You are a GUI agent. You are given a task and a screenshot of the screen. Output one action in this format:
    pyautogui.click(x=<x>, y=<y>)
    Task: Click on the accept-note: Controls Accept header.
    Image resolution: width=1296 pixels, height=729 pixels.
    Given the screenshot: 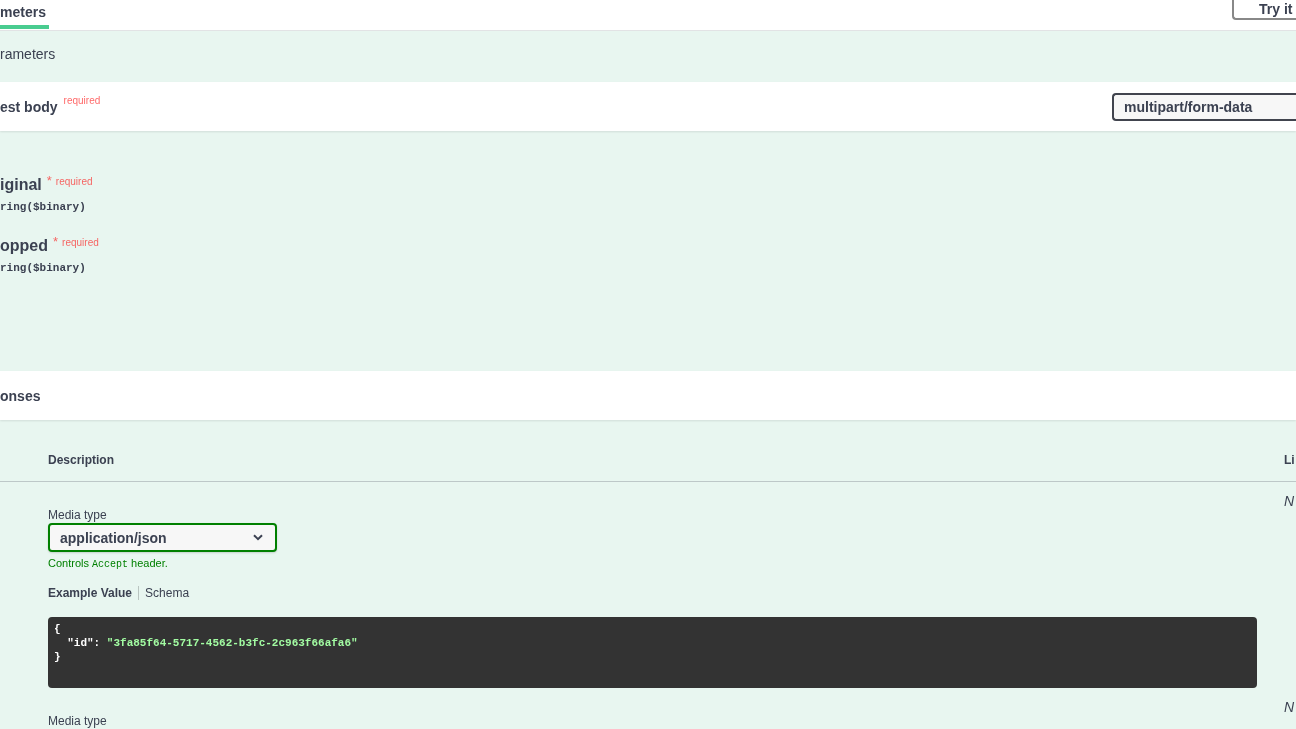 What is the action you would take?
    pyautogui.click(x=108, y=564)
    